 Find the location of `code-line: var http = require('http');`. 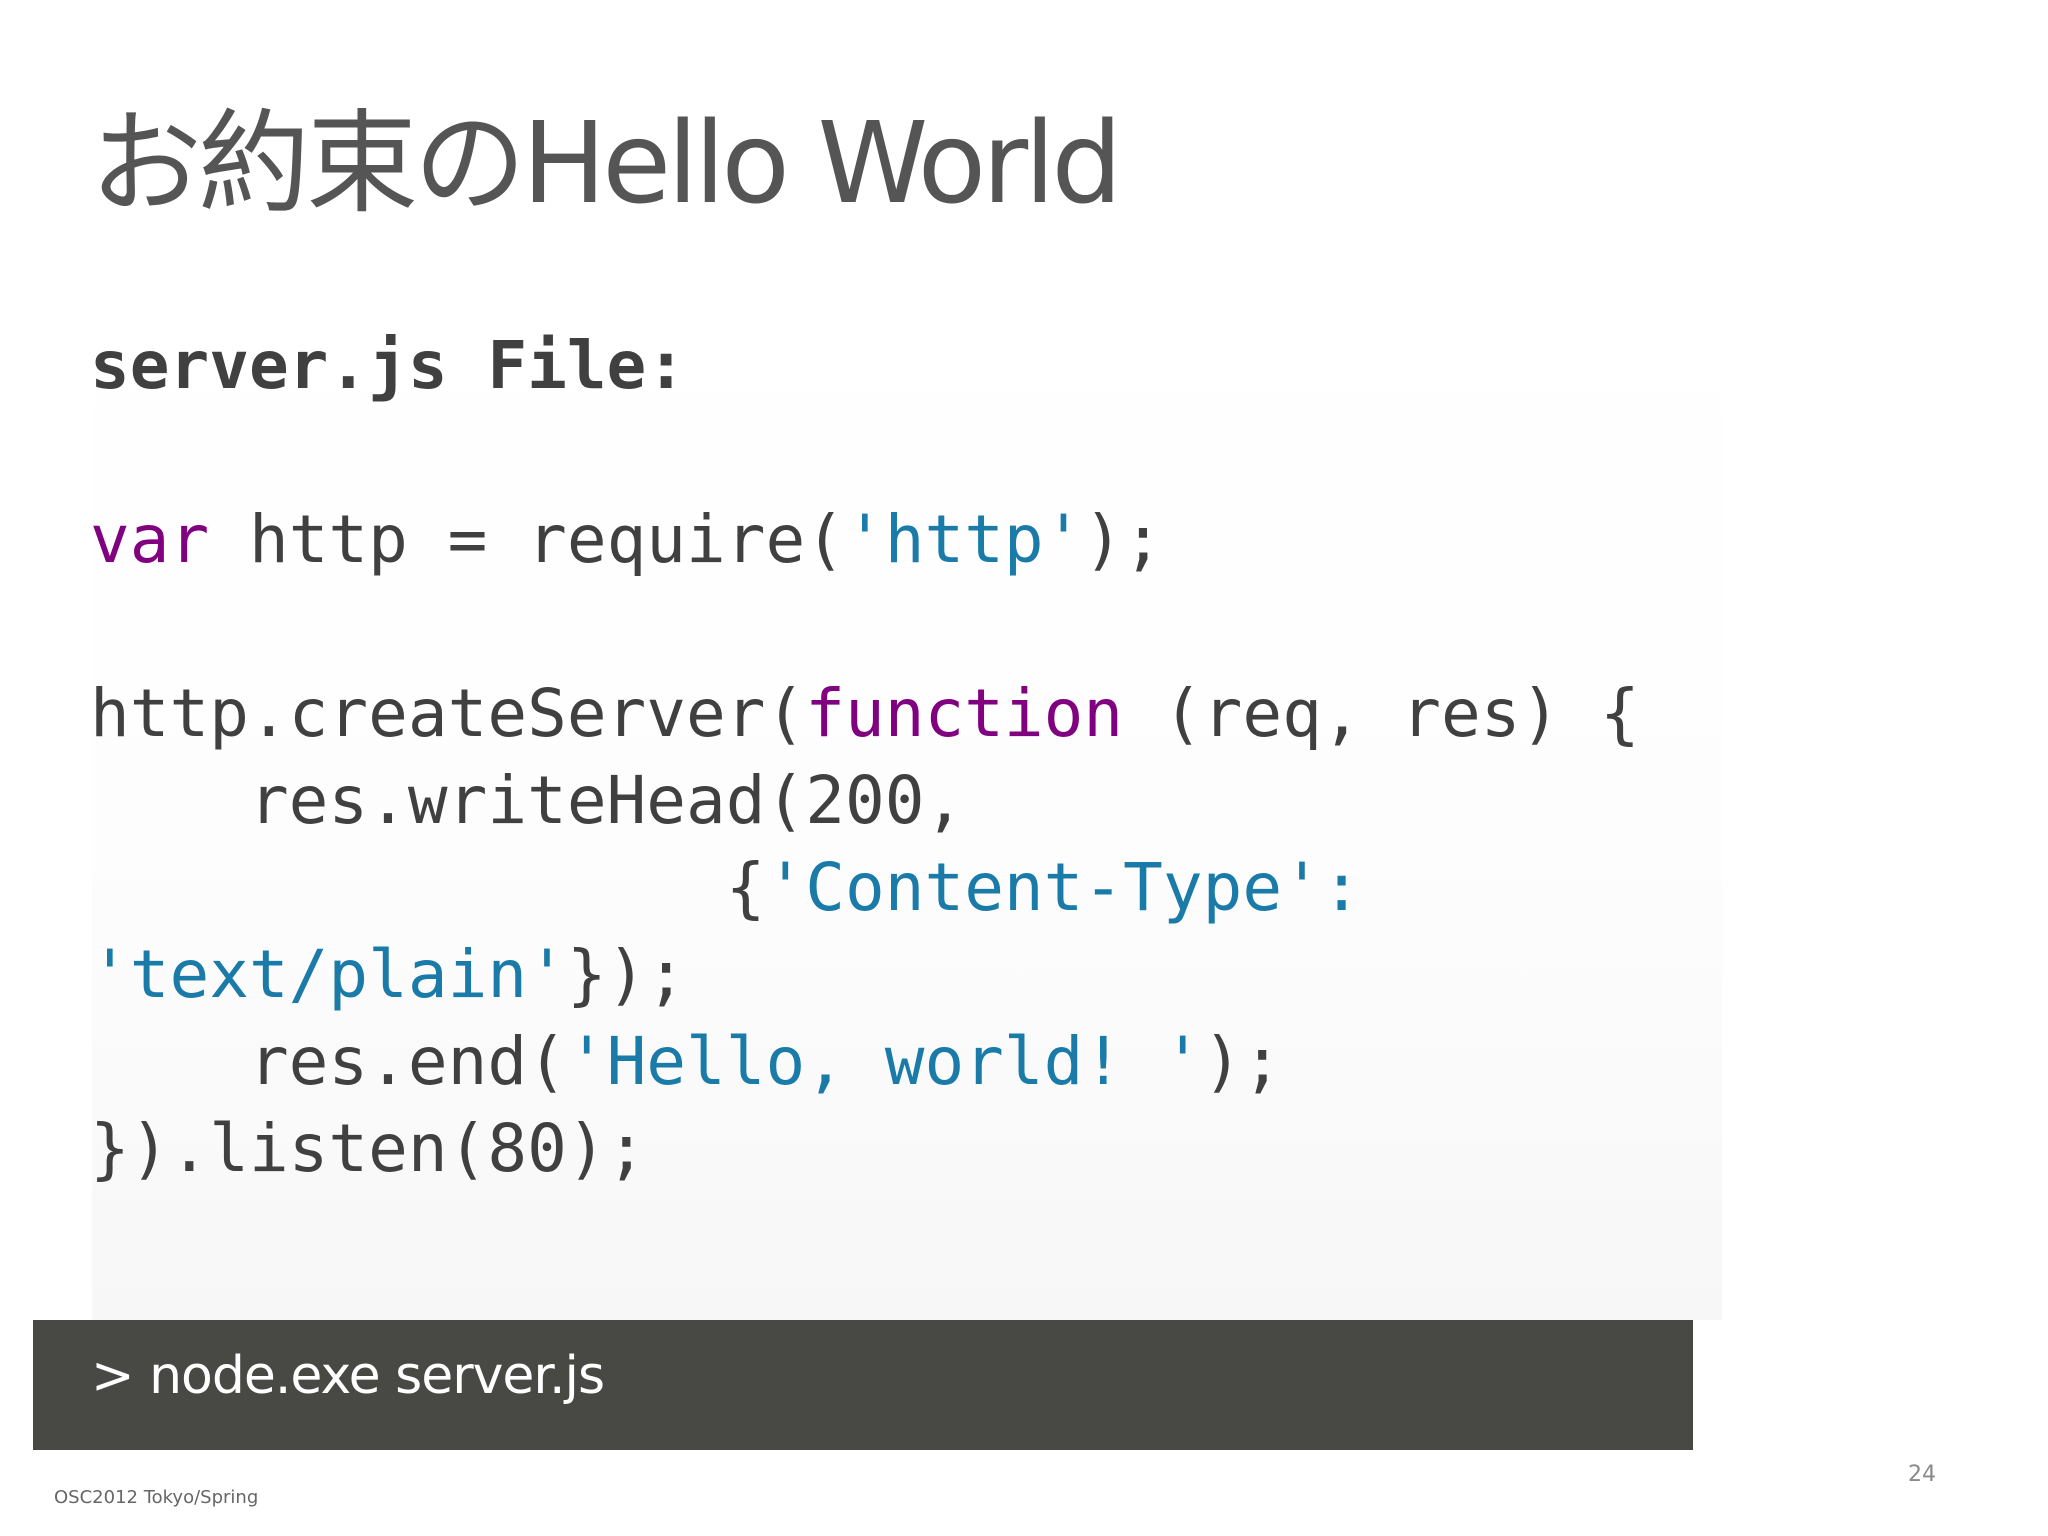

code-line: var http = require('http'); is located at coordinates (626, 539).